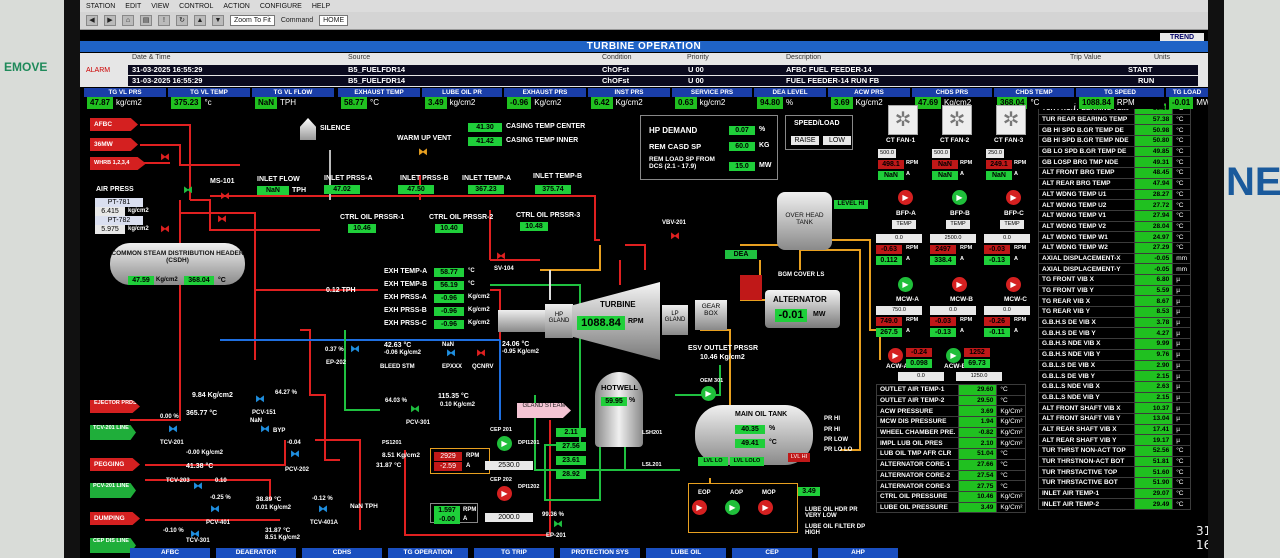 This screenshot has width=1280, height=558. I want to click on table-row: ALT WDNG TEMP W2 27.29 °C, so click(1114, 247).